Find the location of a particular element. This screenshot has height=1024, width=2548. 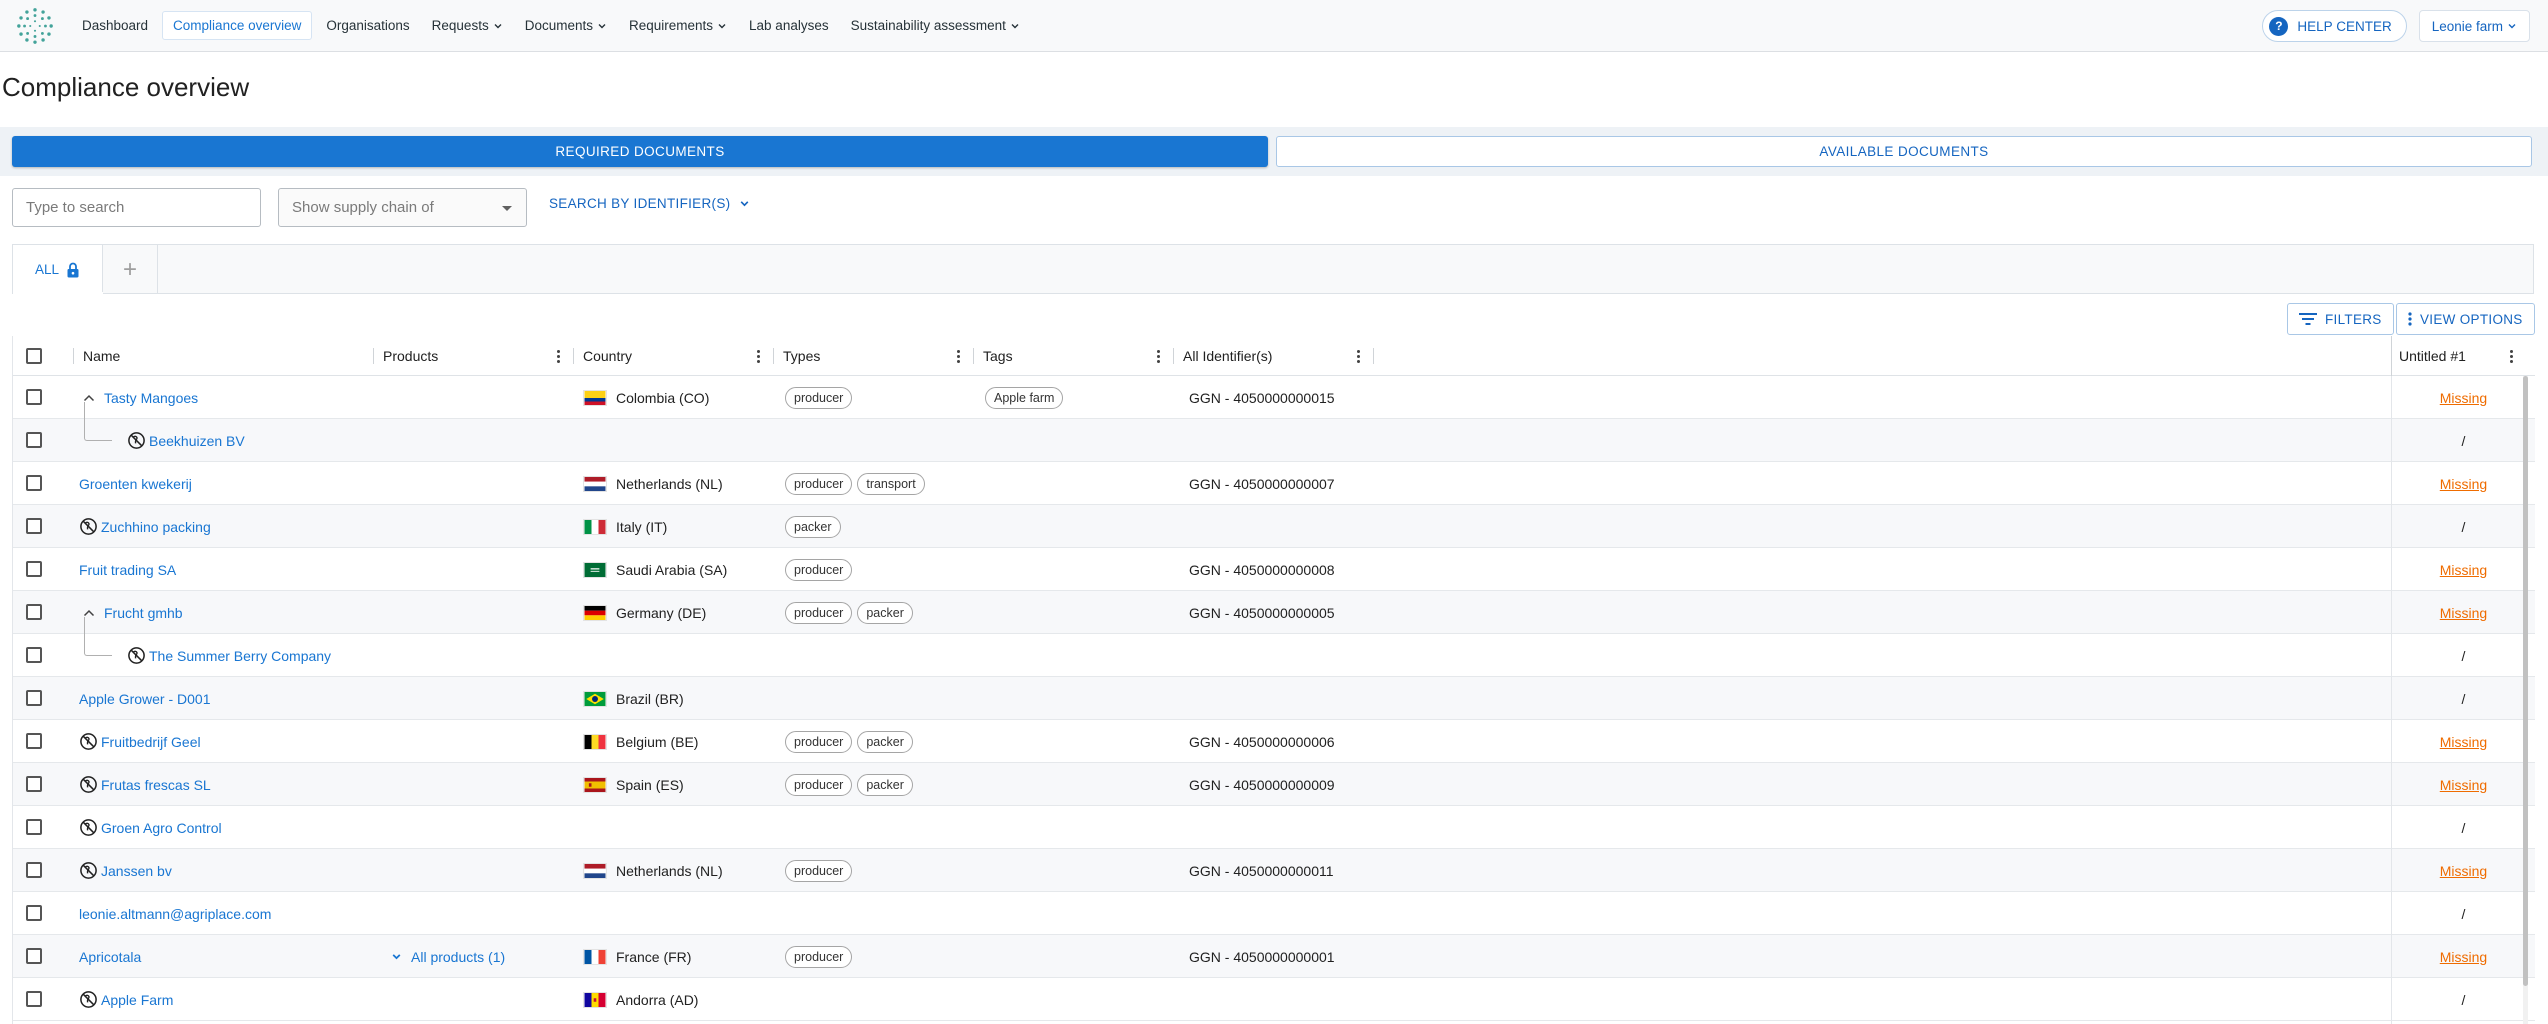

select-all-checkbox is located at coordinates (34, 356).